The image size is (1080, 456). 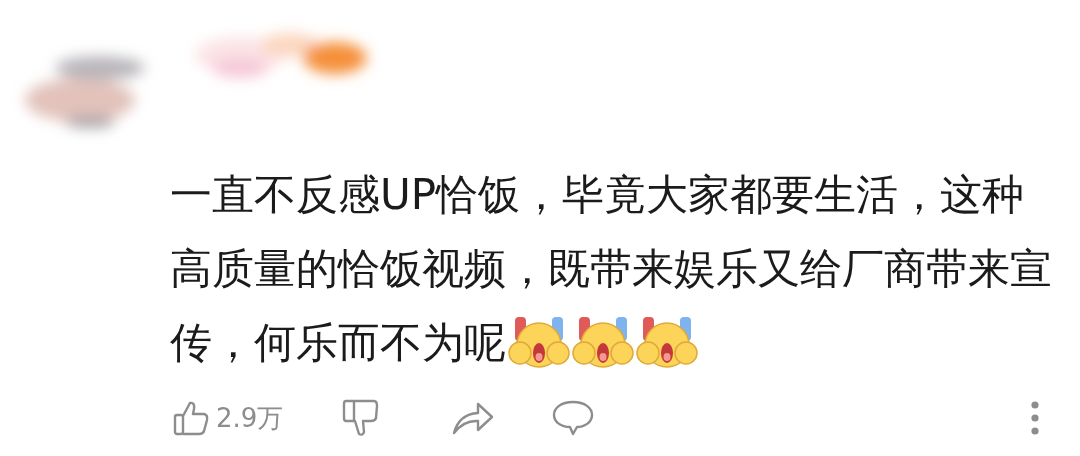 What do you see at coordinates (250, 418) in the screenshot?
I see `like-count: 2.9万` at bounding box center [250, 418].